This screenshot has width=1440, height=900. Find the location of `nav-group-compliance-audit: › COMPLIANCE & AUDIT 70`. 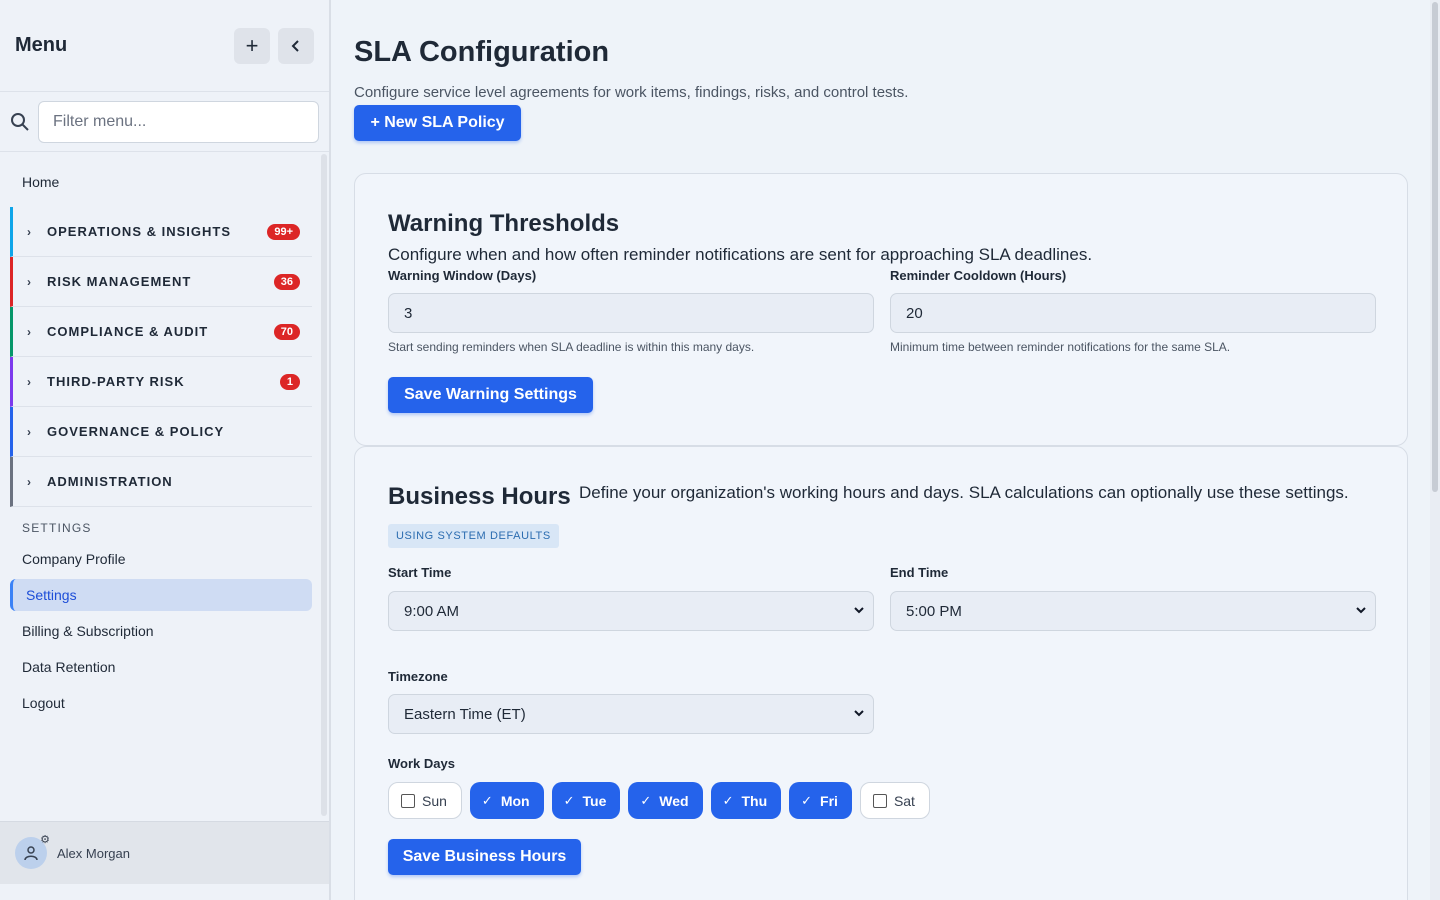

nav-group-compliance-audit: › COMPLIANCE & AUDIT 70 is located at coordinates (161, 332).